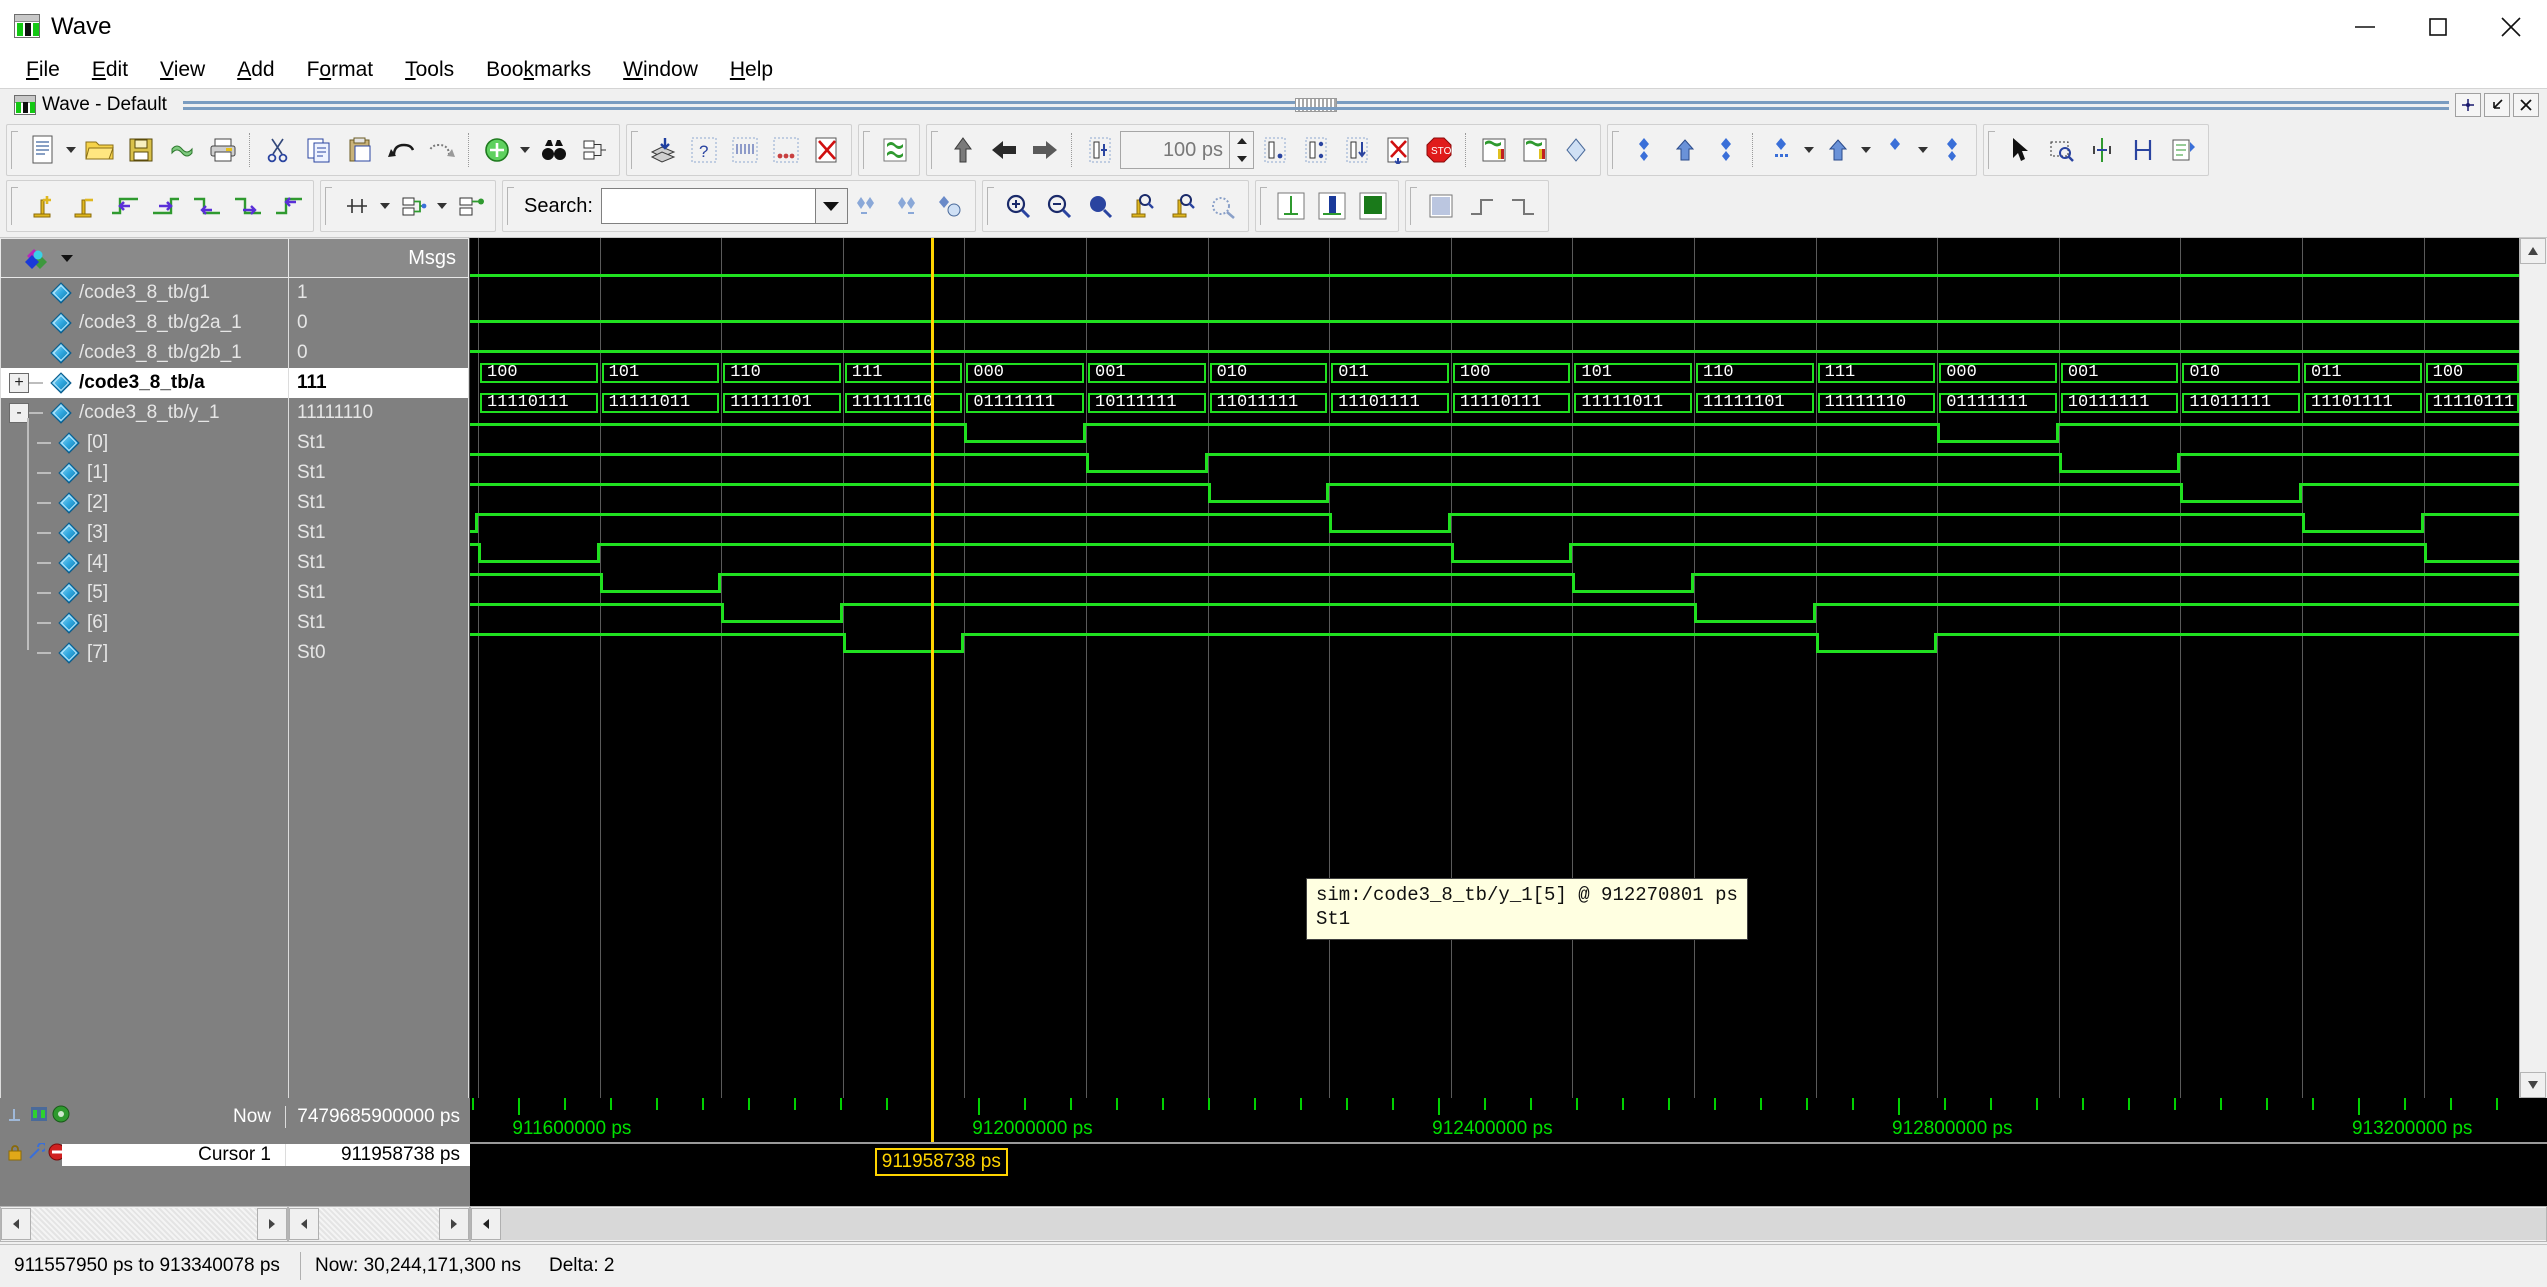 The width and height of the screenshot is (2547, 1287). Describe the element at coordinates (1493, 150) in the screenshot. I see `wave-compare-icon` at that location.